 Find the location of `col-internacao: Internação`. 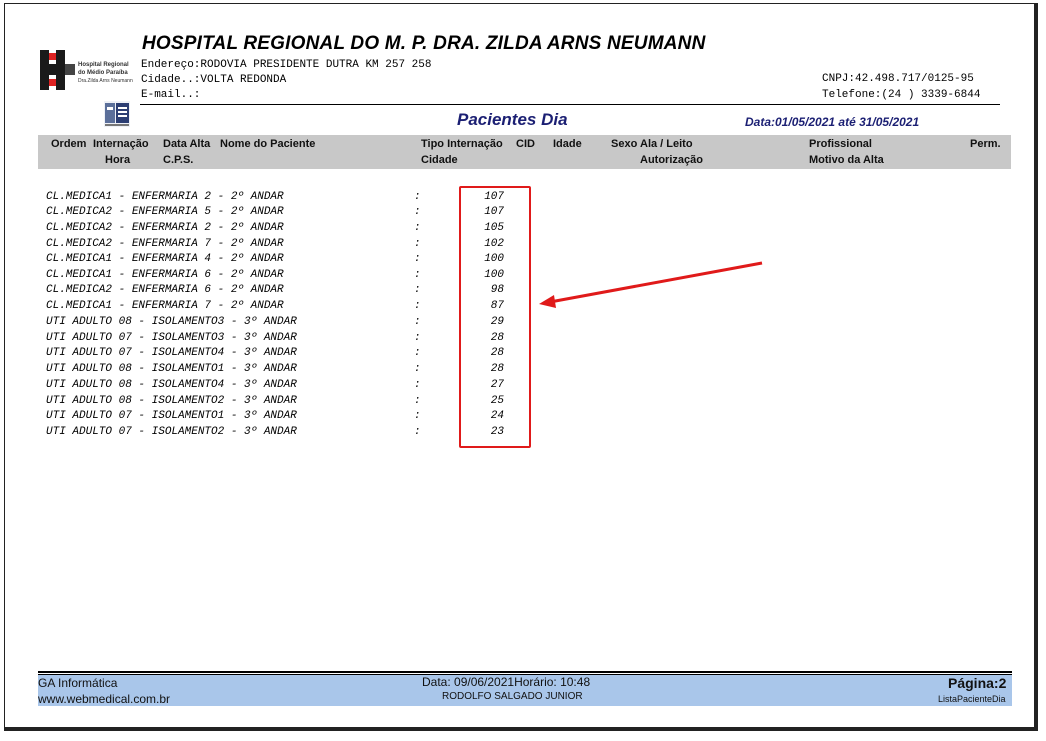

col-internacao: Internação is located at coordinates (121, 144).